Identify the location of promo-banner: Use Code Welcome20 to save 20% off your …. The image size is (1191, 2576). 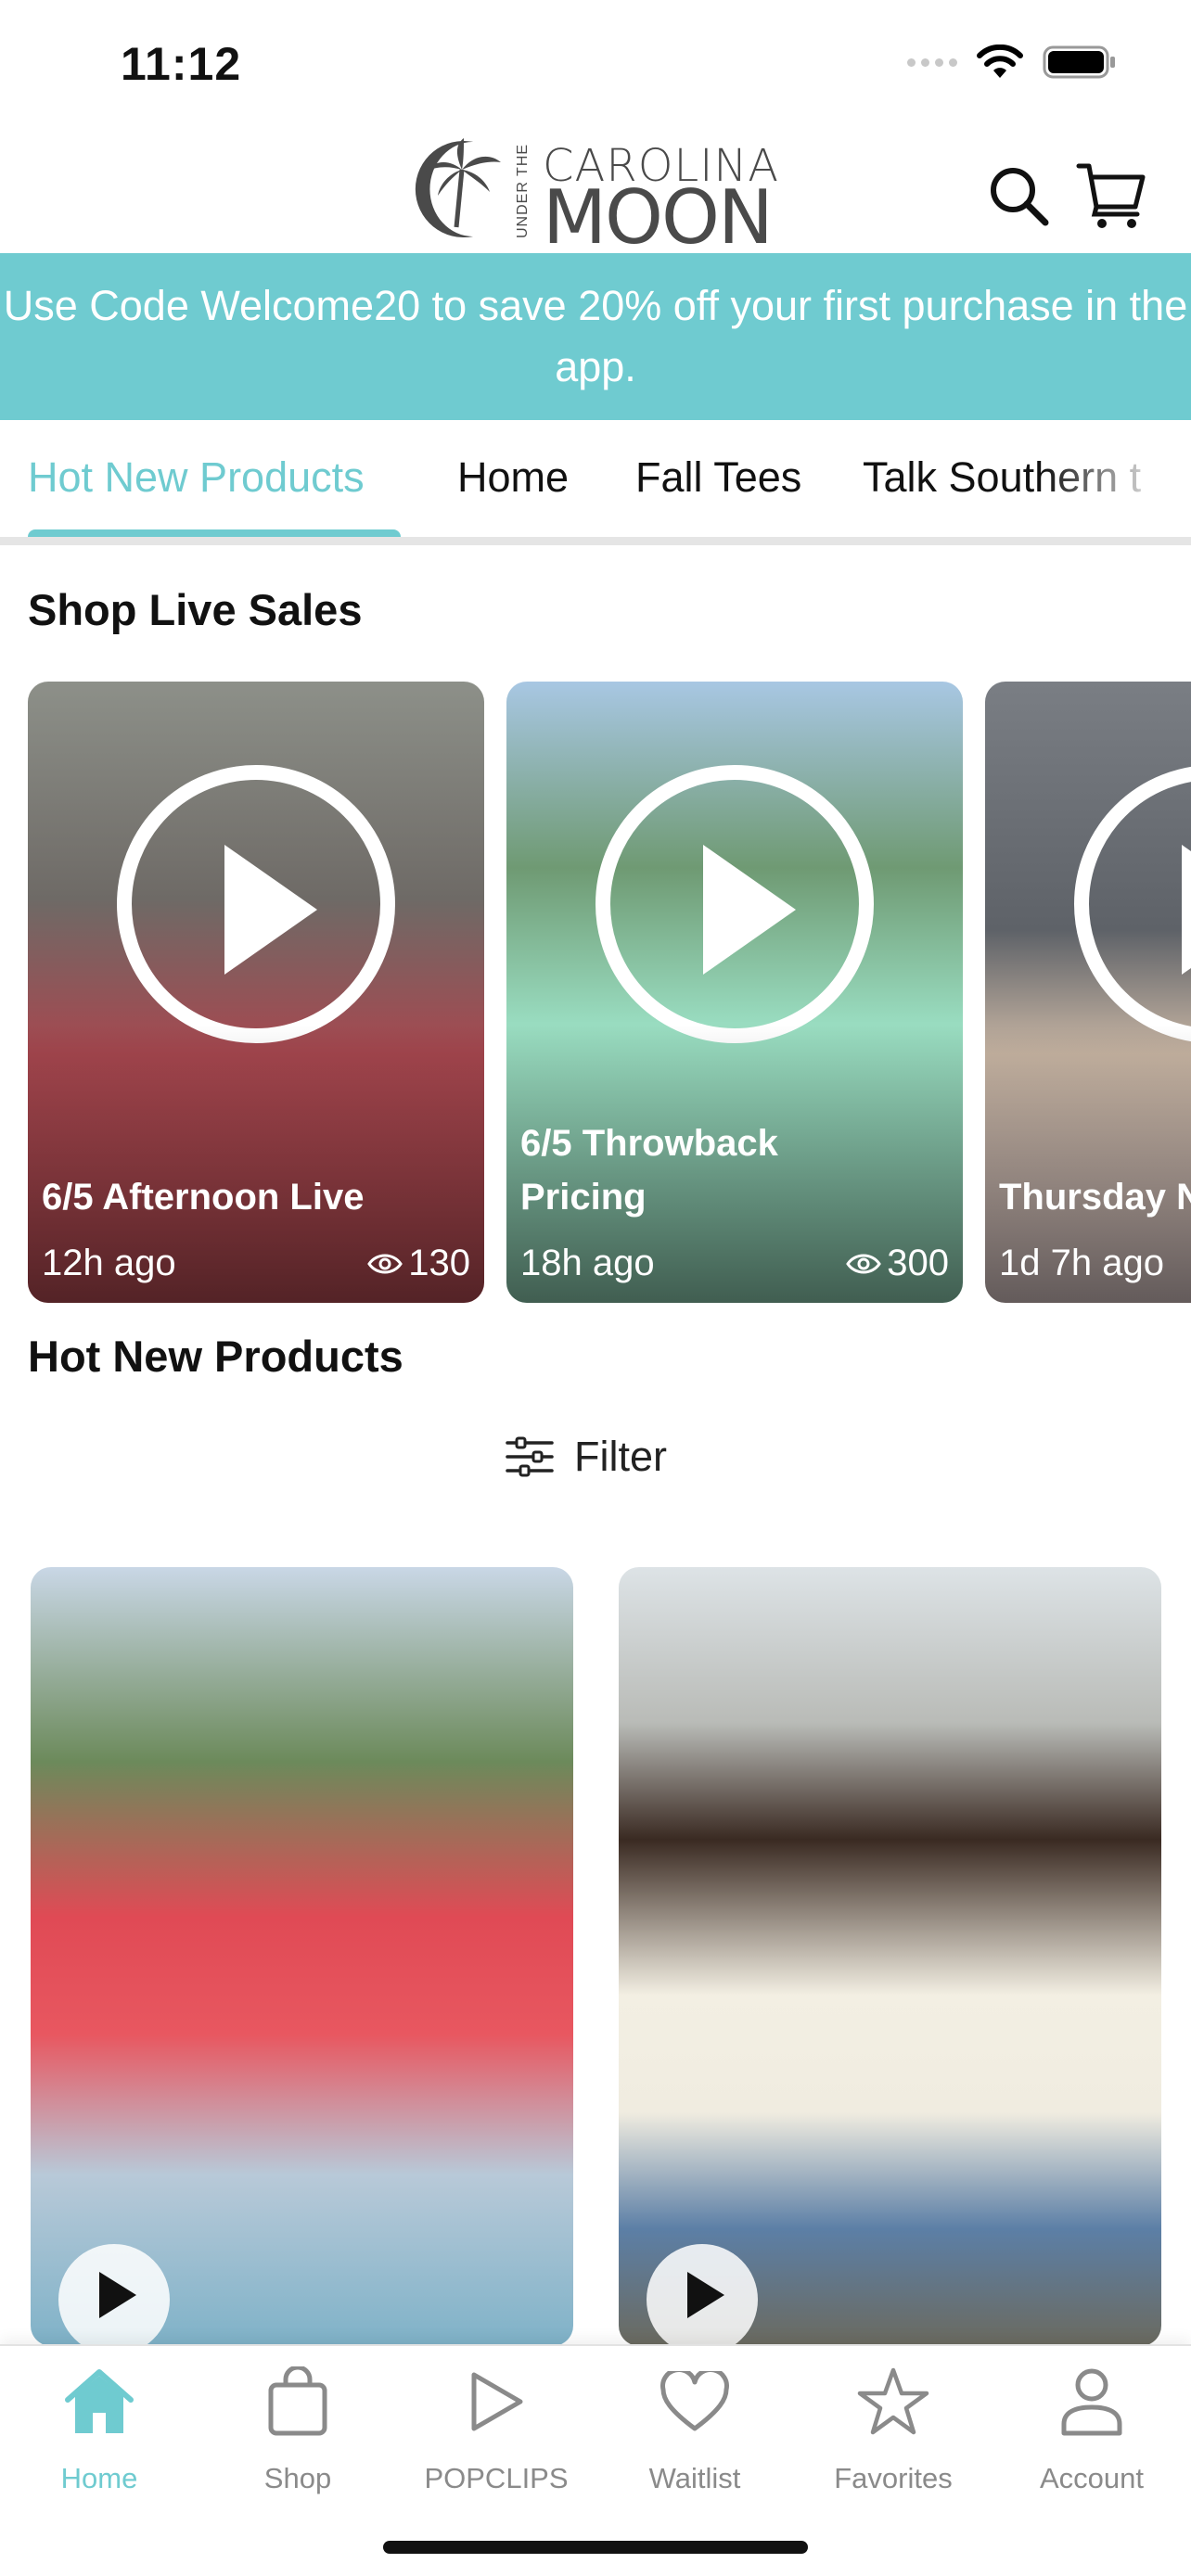
(595, 336).